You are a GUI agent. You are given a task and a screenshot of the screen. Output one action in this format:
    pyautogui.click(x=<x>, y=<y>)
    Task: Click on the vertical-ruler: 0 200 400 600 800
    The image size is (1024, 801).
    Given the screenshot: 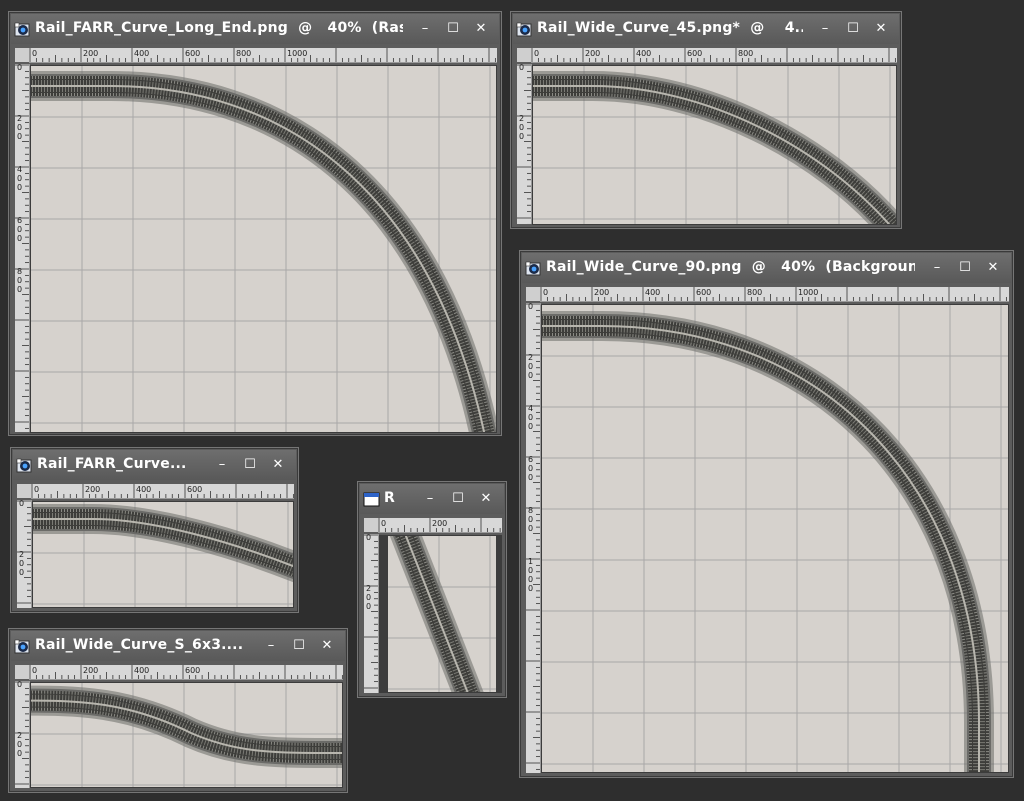 What is the action you would take?
    pyautogui.click(x=22, y=248)
    